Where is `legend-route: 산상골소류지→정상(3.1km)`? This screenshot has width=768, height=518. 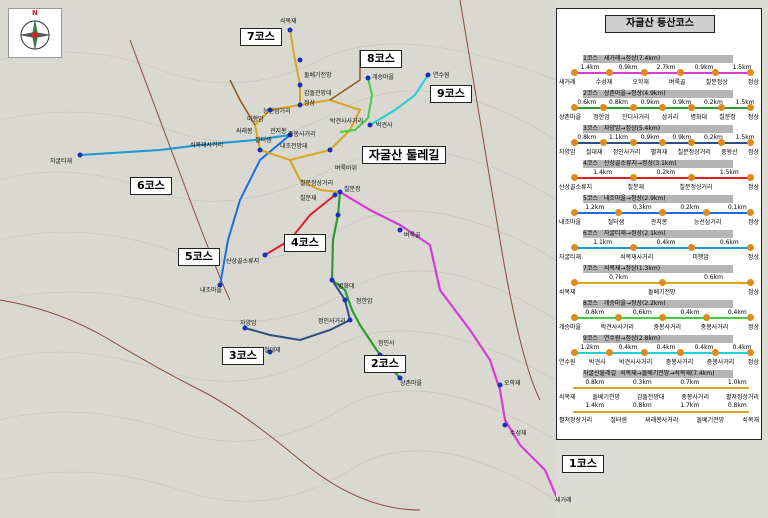 legend-route: 산상골소류지→정상(3.1km) is located at coordinates (640, 163).